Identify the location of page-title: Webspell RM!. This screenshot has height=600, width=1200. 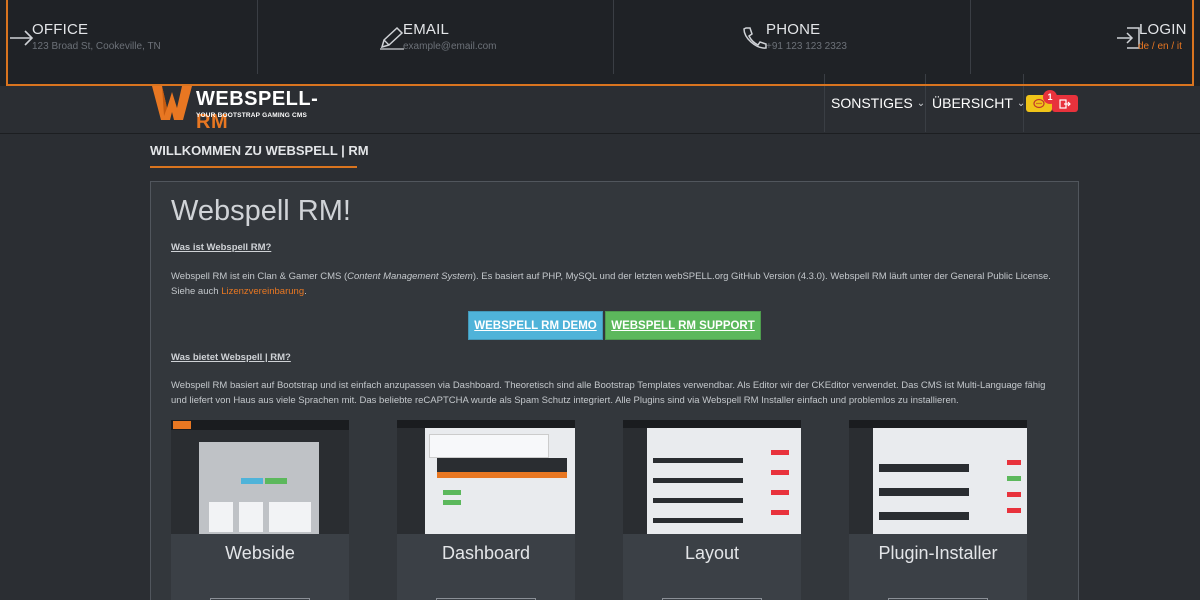
(261, 211).